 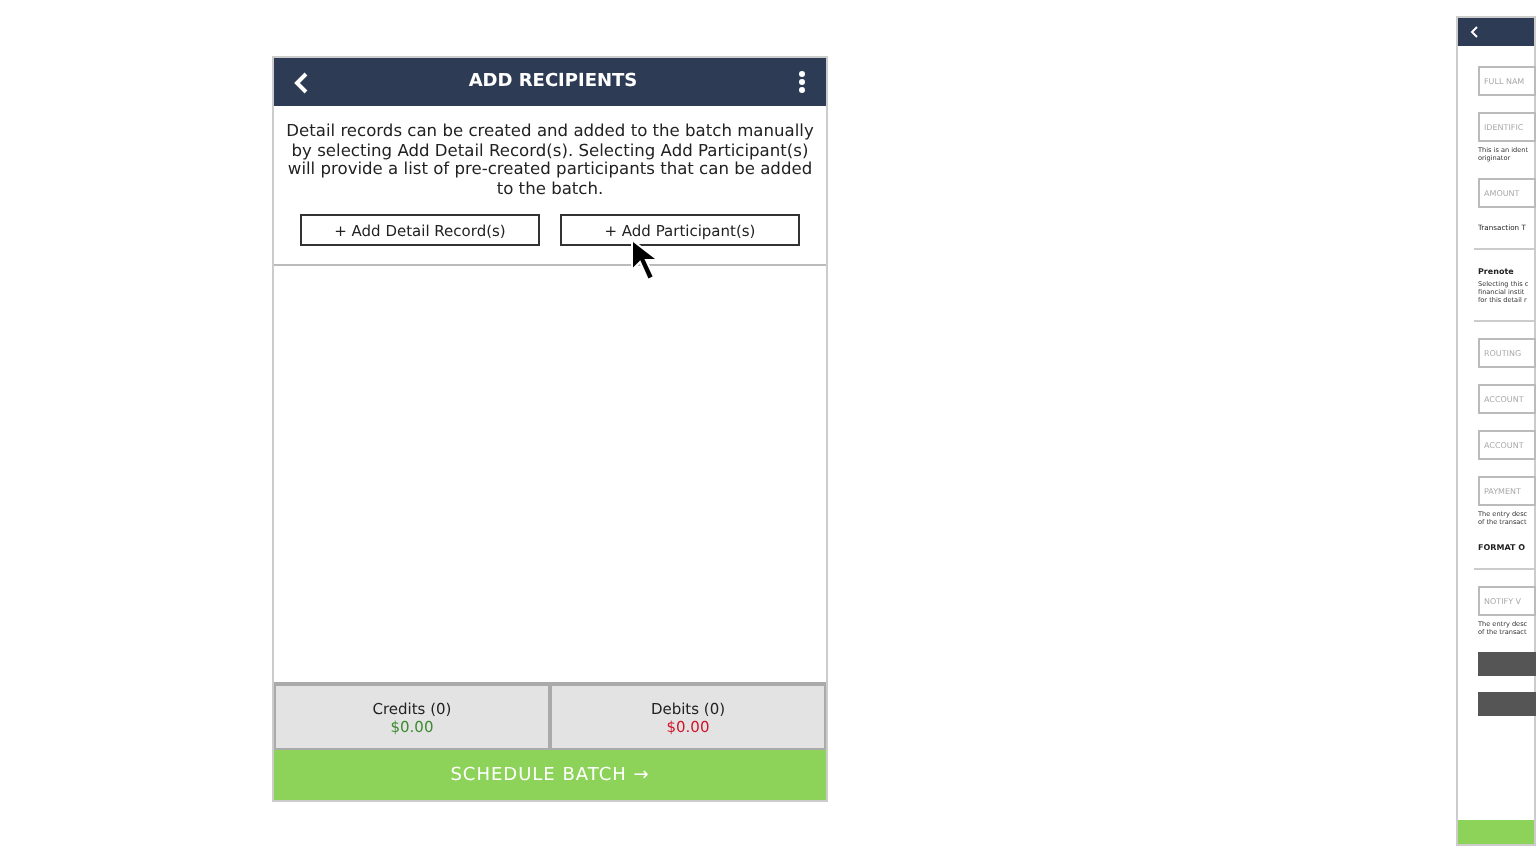 What do you see at coordinates (645, 260) in the screenshot?
I see `cursor-icon` at bounding box center [645, 260].